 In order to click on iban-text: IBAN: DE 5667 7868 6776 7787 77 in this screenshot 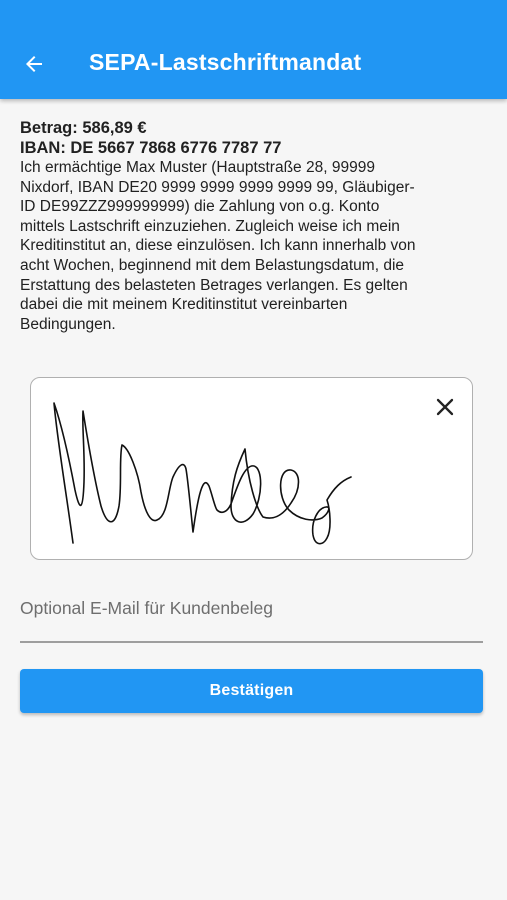, I will do `click(151, 148)`.